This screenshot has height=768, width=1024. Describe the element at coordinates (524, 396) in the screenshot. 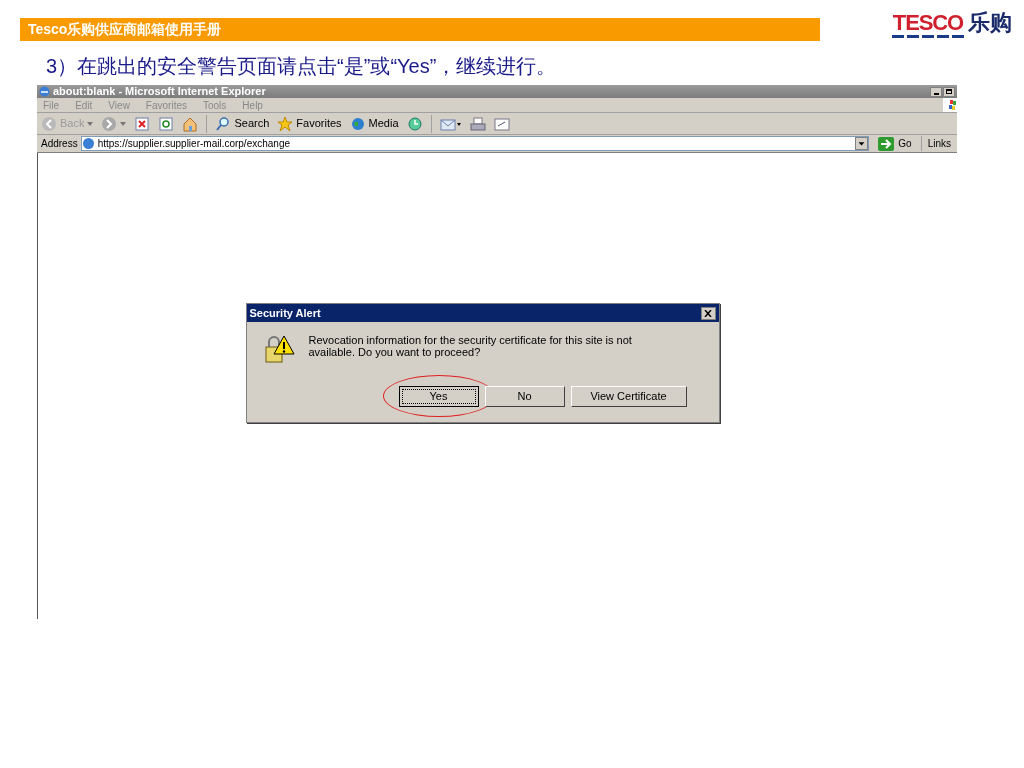

I see `dialog-button: No` at that location.